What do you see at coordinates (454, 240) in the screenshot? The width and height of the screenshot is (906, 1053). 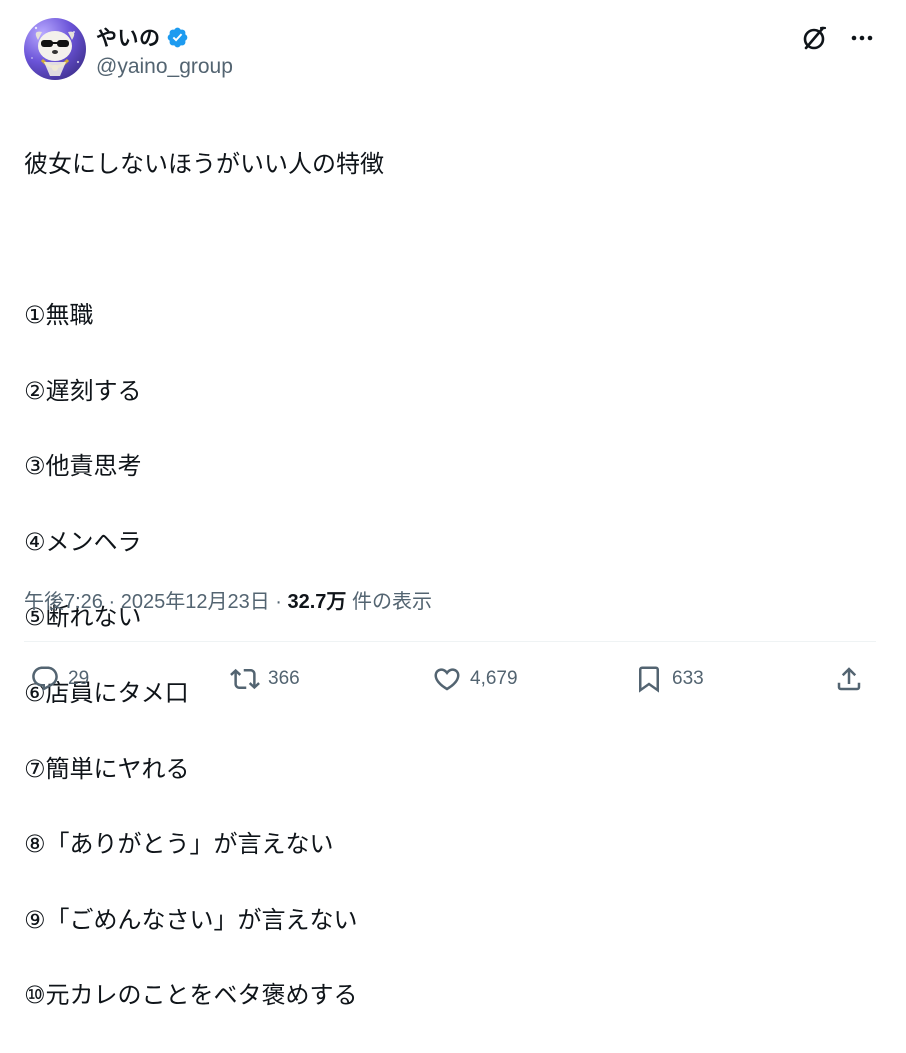 I see `tweet-line` at bounding box center [454, 240].